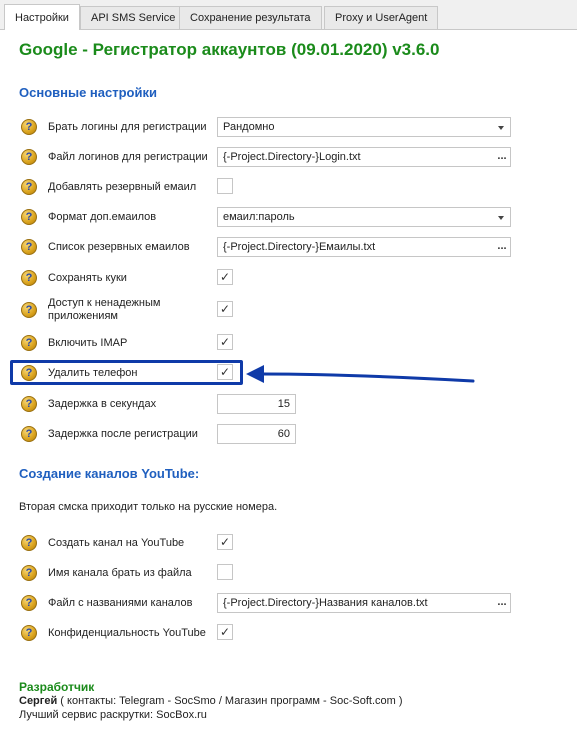  Describe the element at coordinates (288, 574) in the screenshot. I see `setting-row-channel-name-from-file: ? Имя канала брать из файла` at that location.